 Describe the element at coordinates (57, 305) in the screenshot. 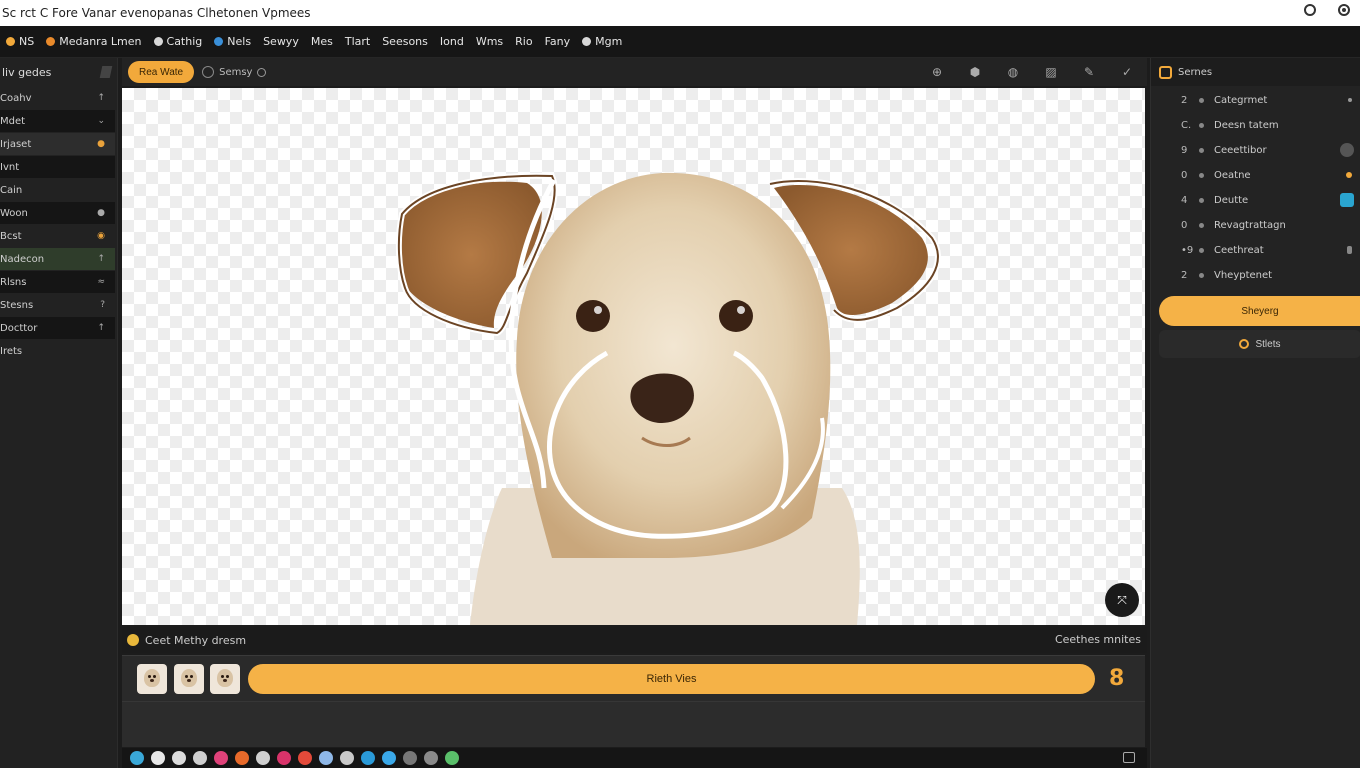

I see `sidebar-item: Stesns?` at that location.